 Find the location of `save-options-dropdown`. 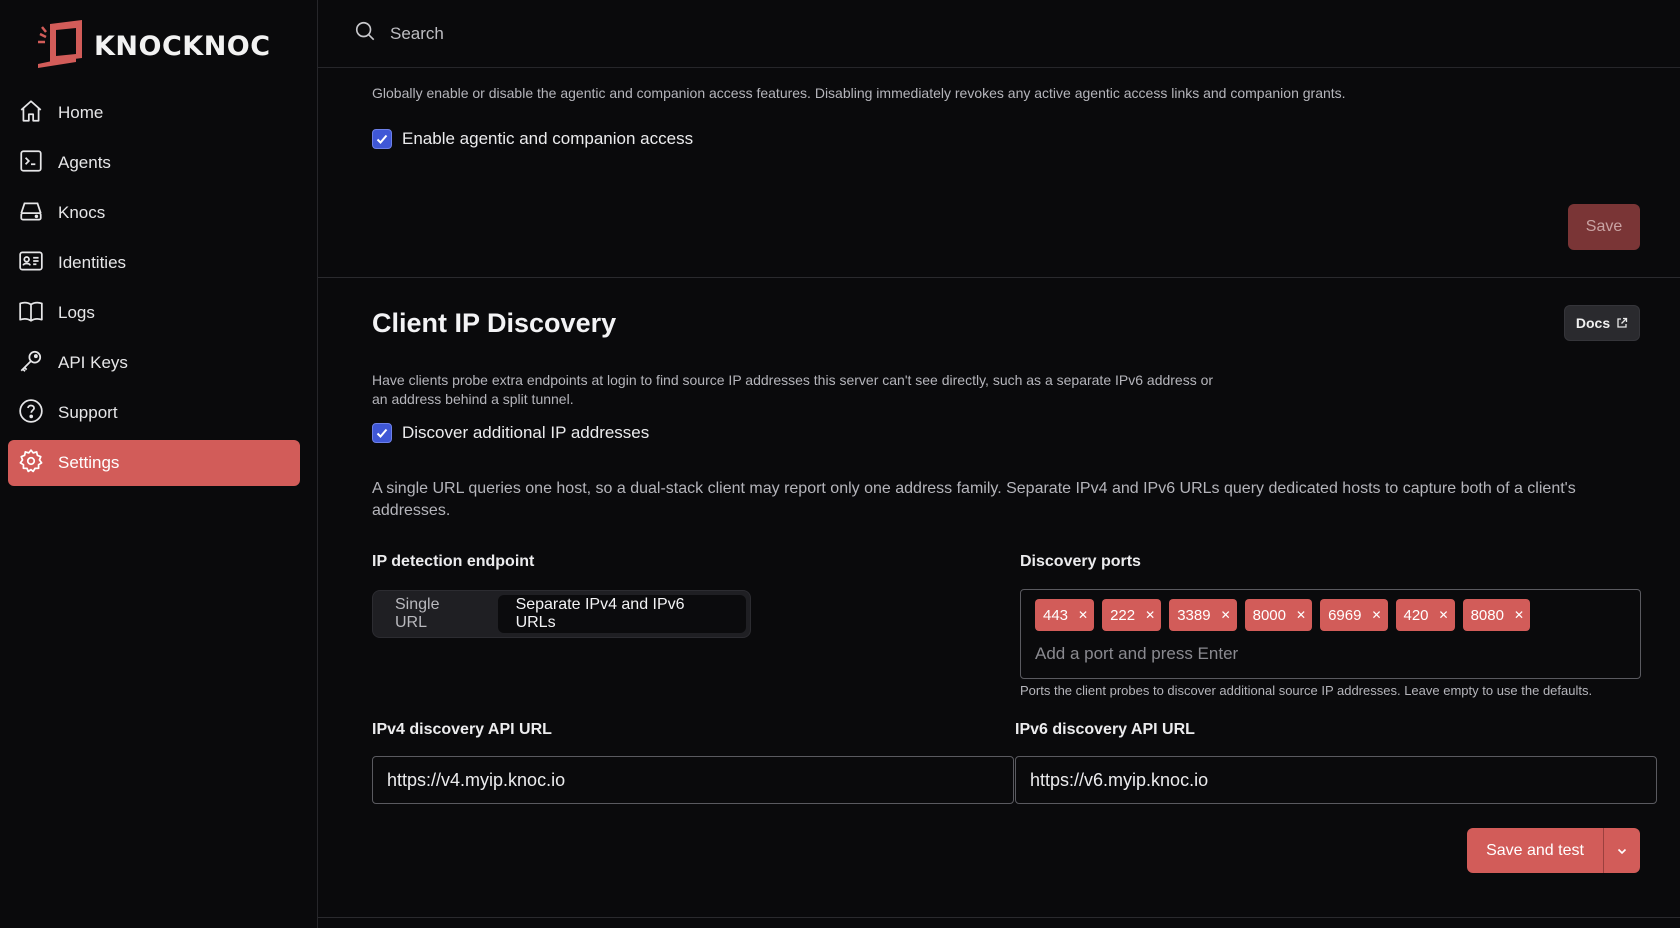

save-options-dropdown is located at coordinates (1621, 850).